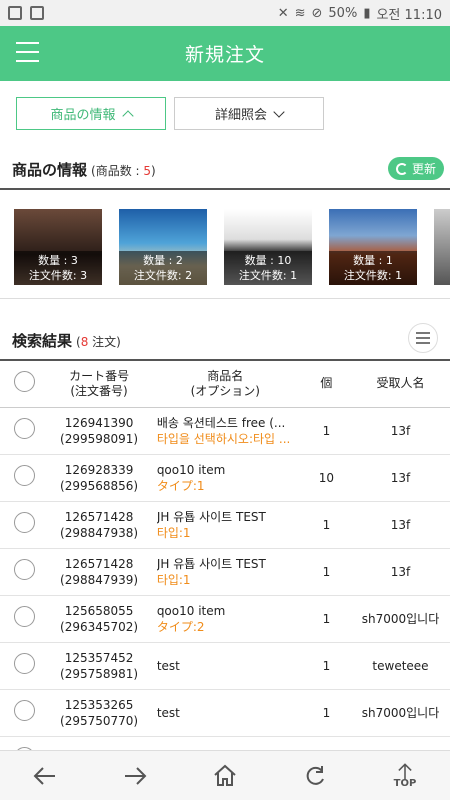 Image resolution: width=450 pixels, height=800 pixels. I want to click on refresh-button: 更新, so click(415, 168).